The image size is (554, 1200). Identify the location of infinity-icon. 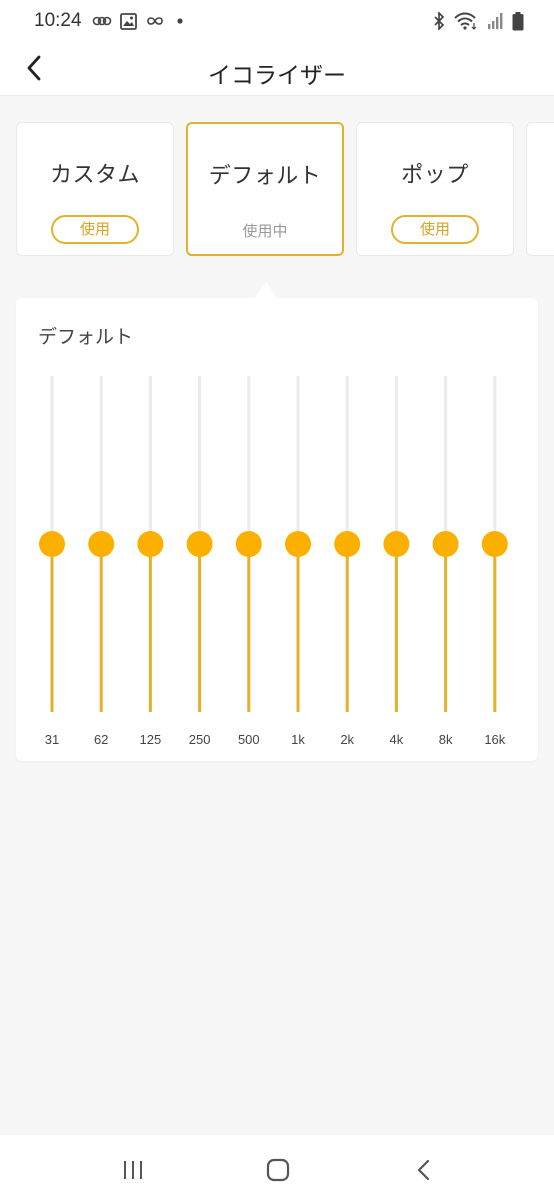
(155, 21).